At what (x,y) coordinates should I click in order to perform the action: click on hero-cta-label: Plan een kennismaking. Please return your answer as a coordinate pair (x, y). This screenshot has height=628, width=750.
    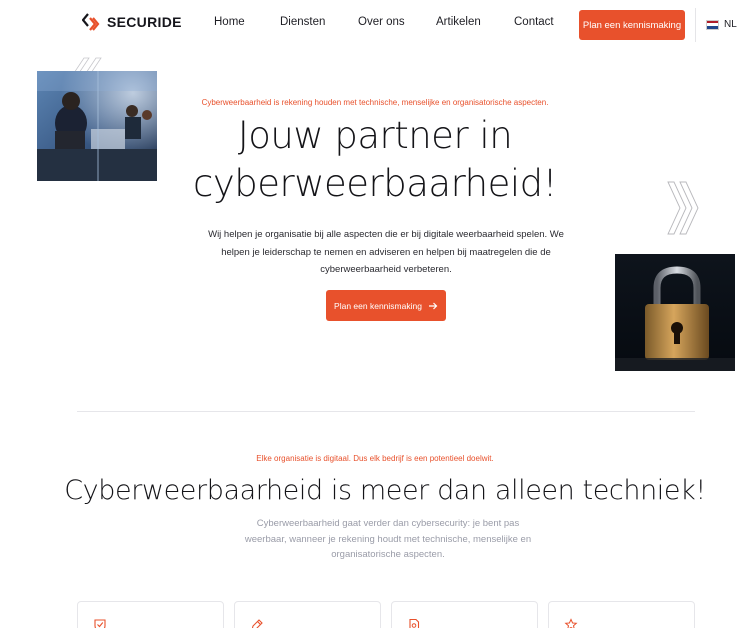
    Looking at the image, I should click on (378, 305).